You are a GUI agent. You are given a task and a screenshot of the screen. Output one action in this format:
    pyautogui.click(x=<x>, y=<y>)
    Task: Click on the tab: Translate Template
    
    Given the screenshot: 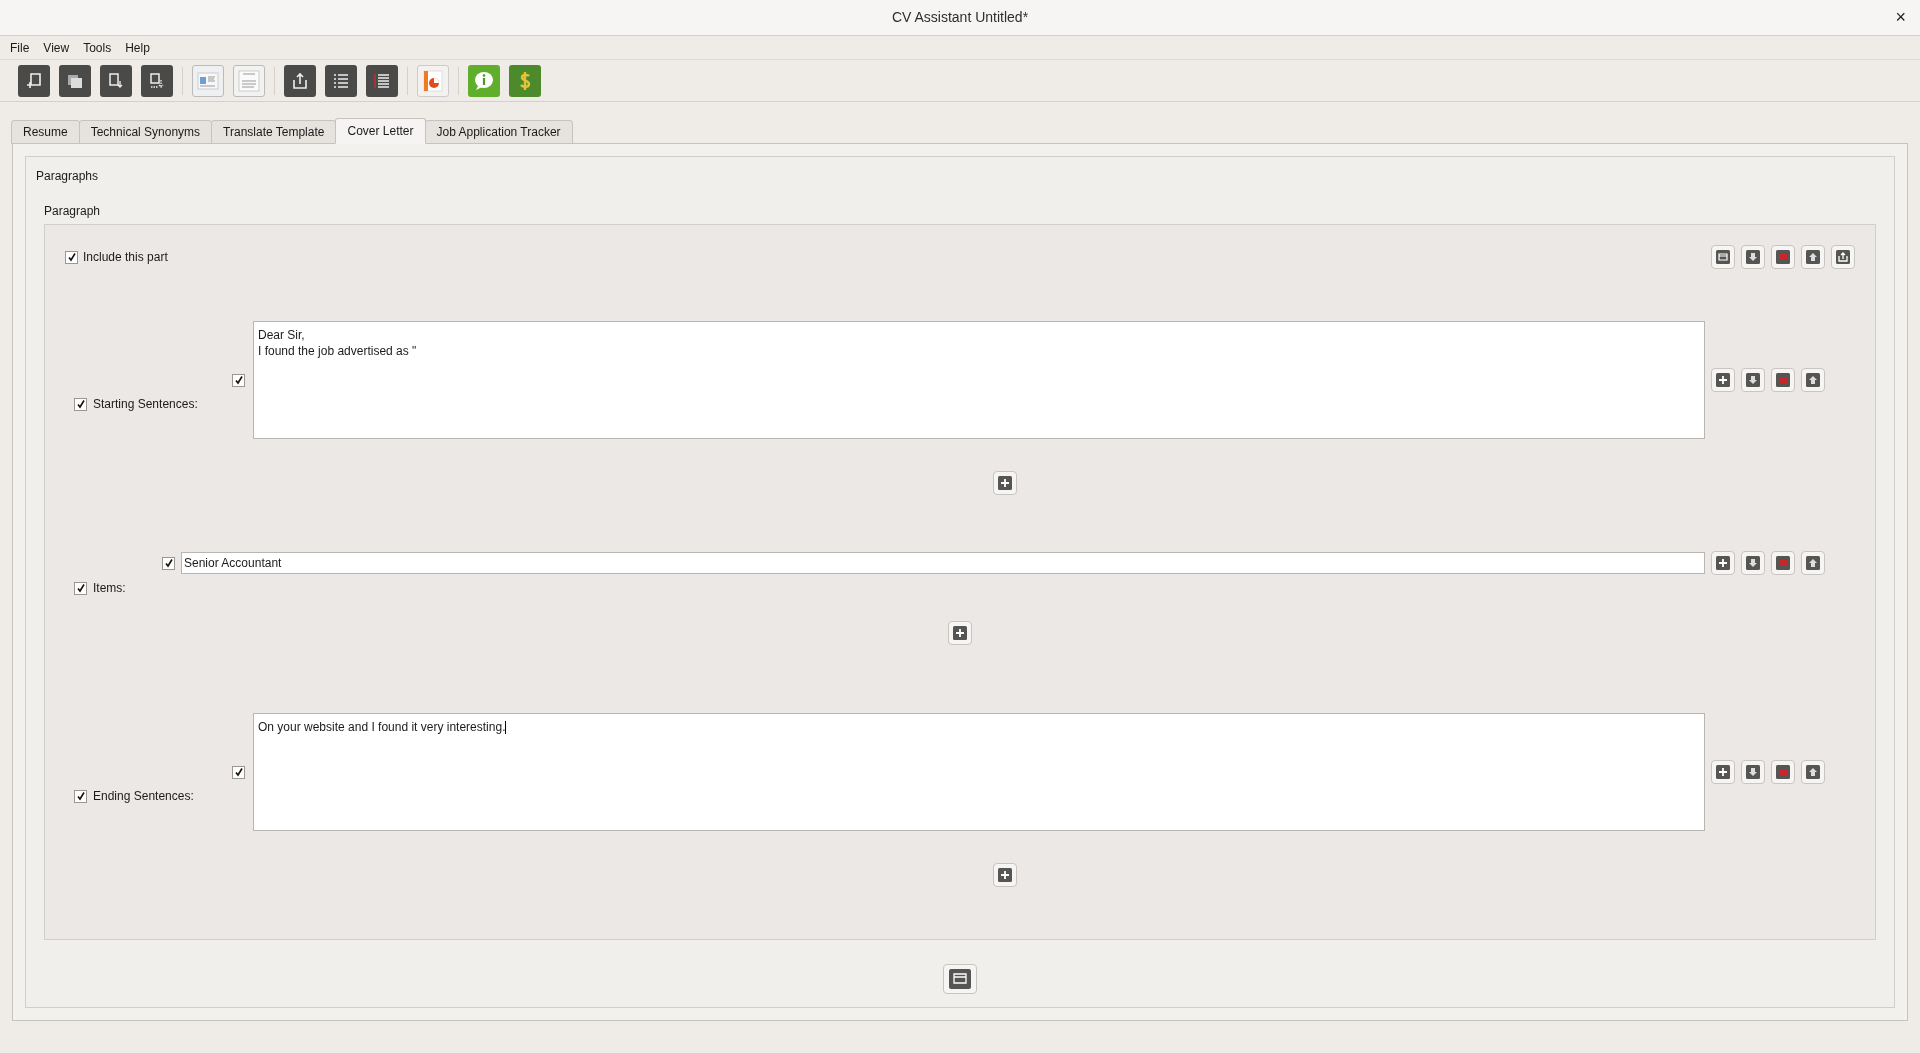 What is the action you would take?
    pyautogui.click(x=274, y=132)
    